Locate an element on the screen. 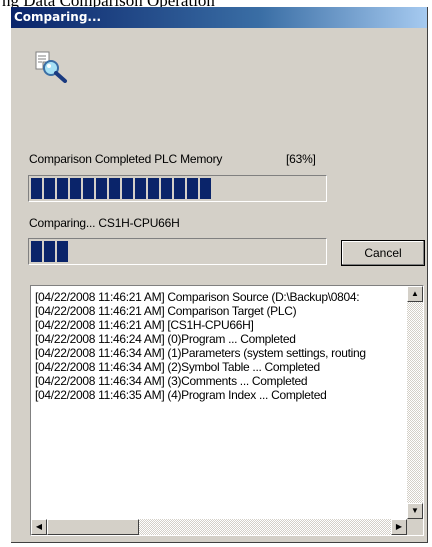  current-progress-bar is located at coordinates (177, 251).